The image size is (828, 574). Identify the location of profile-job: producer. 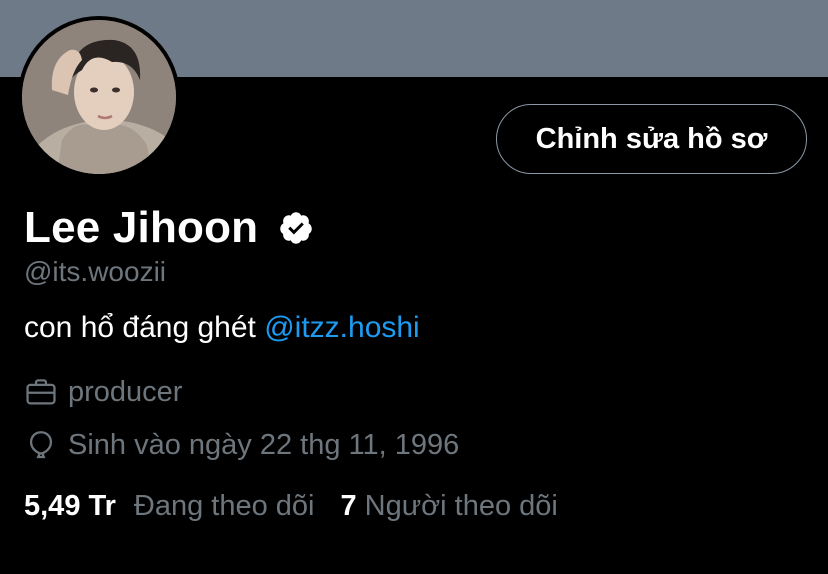
(103, 392).